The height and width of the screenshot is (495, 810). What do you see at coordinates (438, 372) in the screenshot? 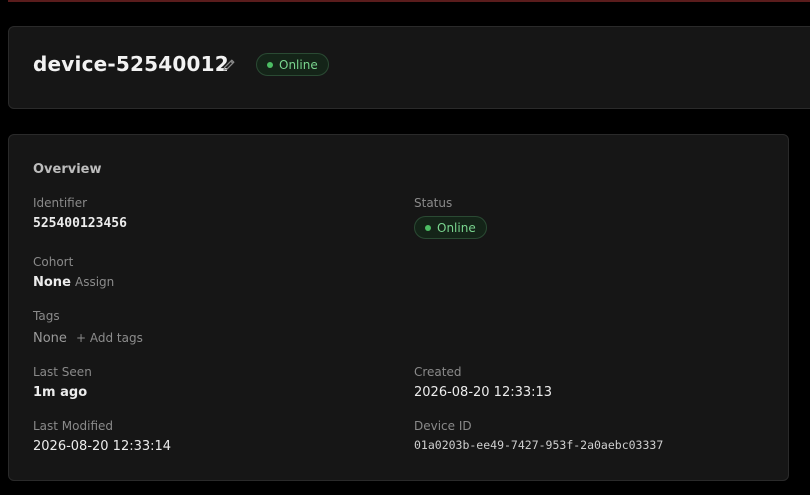
I see `created-label: Created` at bounding box center [438, 372].